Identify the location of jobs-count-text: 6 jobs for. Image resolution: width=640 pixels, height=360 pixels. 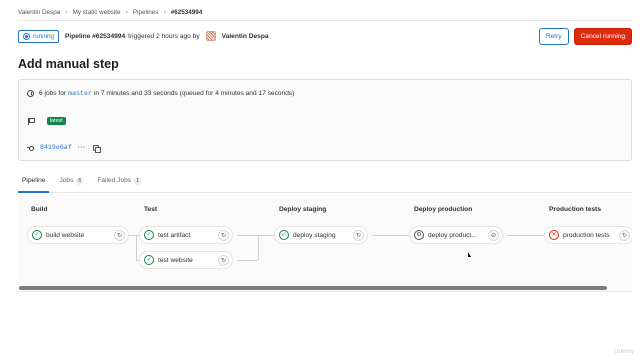
(53, 93).